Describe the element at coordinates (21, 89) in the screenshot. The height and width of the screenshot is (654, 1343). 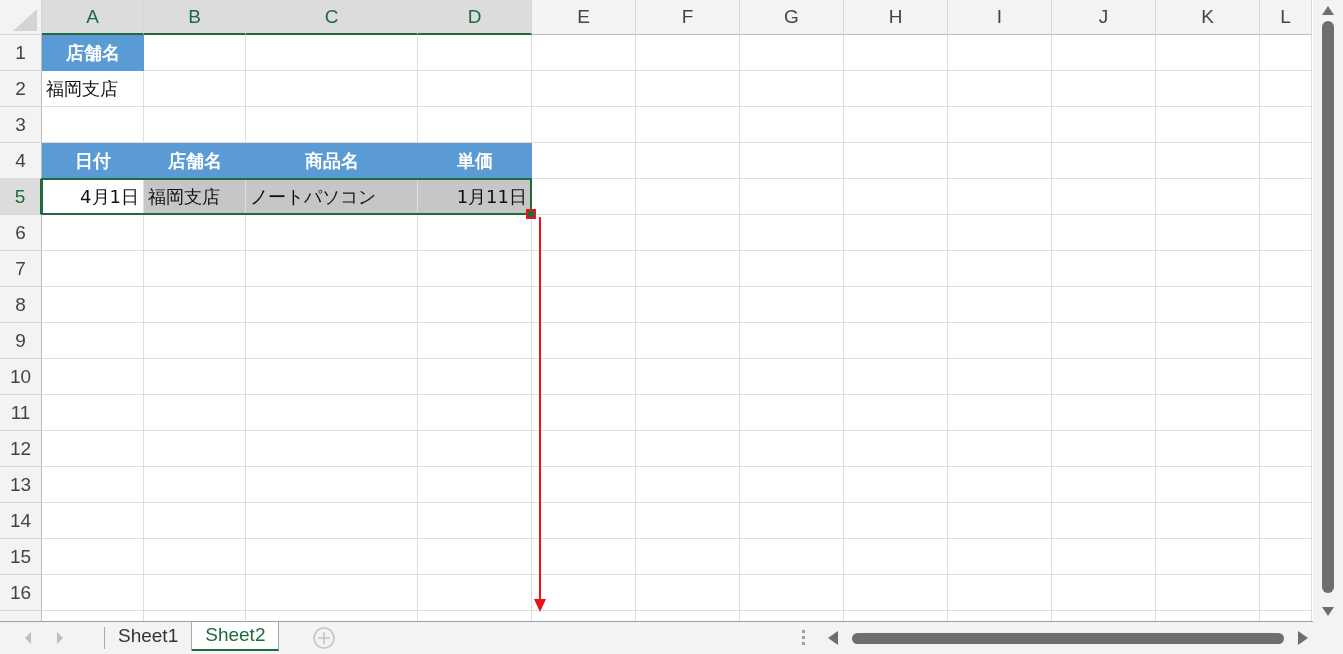
I see `row-header: 2` at that location.